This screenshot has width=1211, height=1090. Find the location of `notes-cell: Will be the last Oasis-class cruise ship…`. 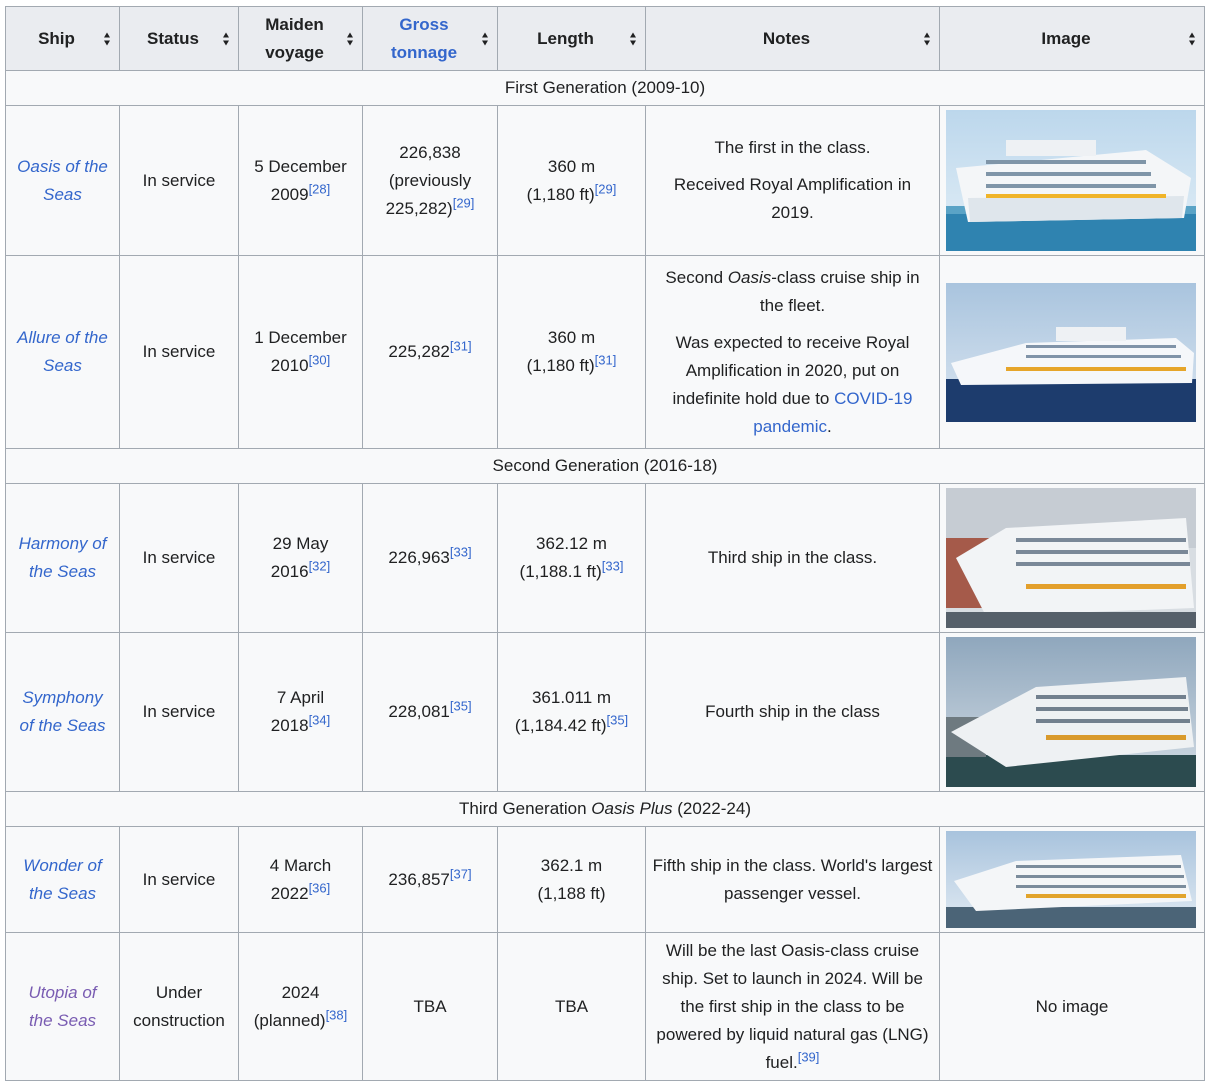

notes-cell: Will be the last Oasis-class cruise ship… is located at coordinates (792, 1006).